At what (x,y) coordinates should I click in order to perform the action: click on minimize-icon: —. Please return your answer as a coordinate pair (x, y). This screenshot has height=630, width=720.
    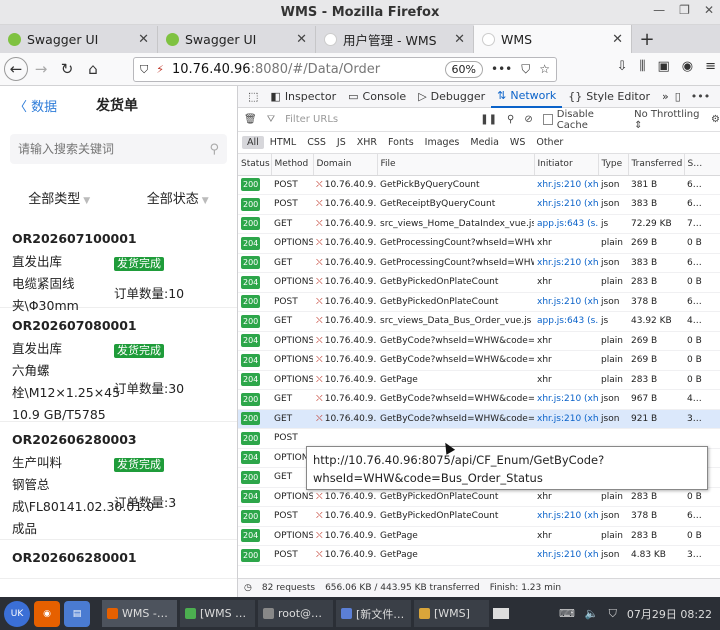
    Looking at the image, I should click on (659, 10).